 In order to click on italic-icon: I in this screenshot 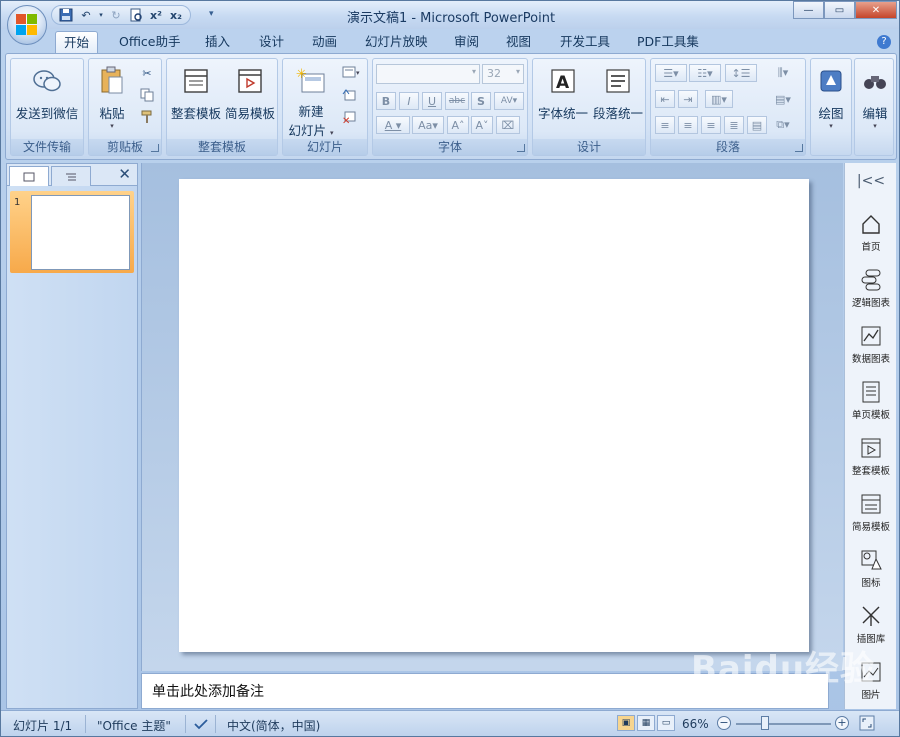, I will do `click(409, 101)`.